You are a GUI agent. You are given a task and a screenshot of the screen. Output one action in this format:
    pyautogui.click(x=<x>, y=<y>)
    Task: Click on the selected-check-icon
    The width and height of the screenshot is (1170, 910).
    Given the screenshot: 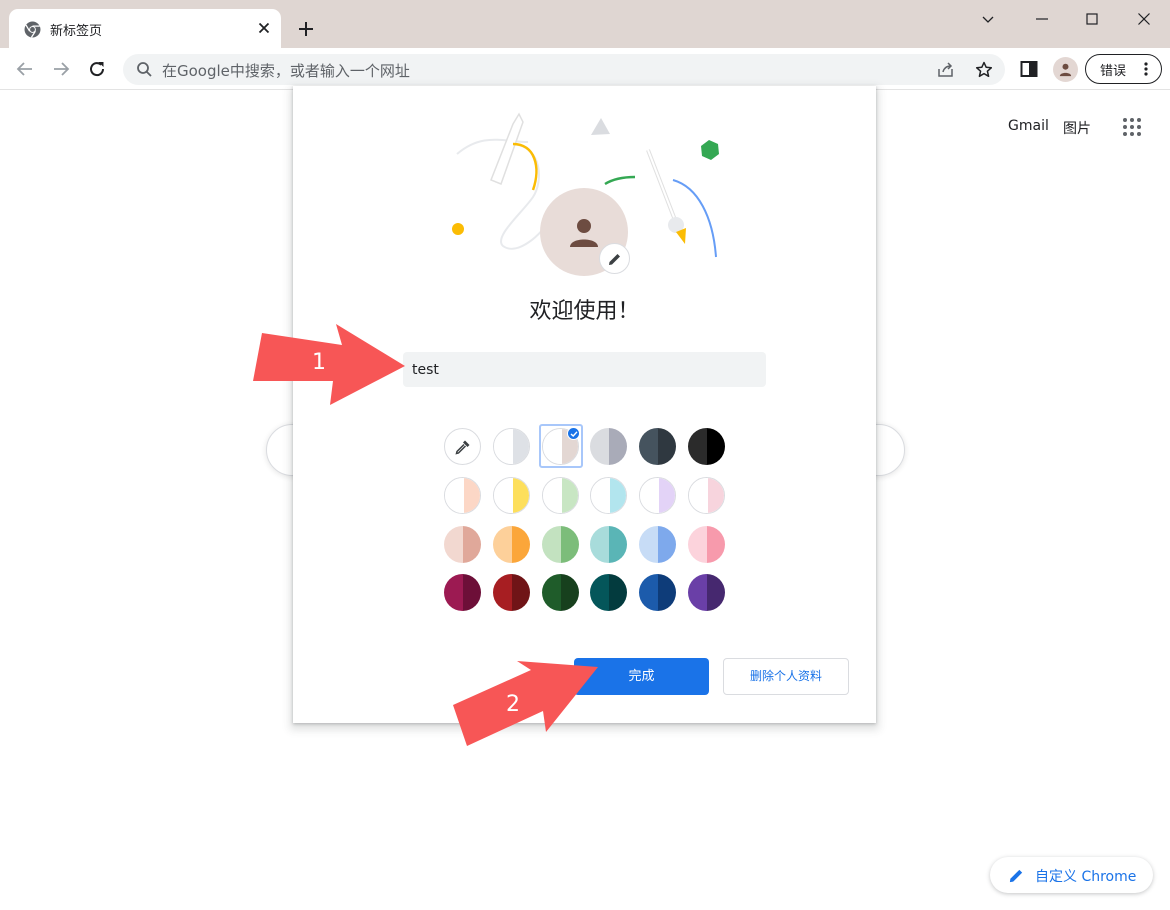 What is the action you would take?
    pyautogui.click(x=573, y=433)
    